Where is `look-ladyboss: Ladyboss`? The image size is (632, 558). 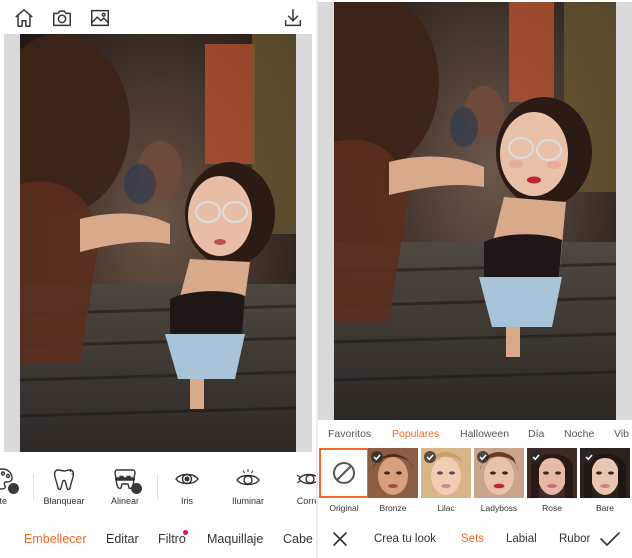
look-ladyboss: Ladyboss is located at coordinates (499, 482).